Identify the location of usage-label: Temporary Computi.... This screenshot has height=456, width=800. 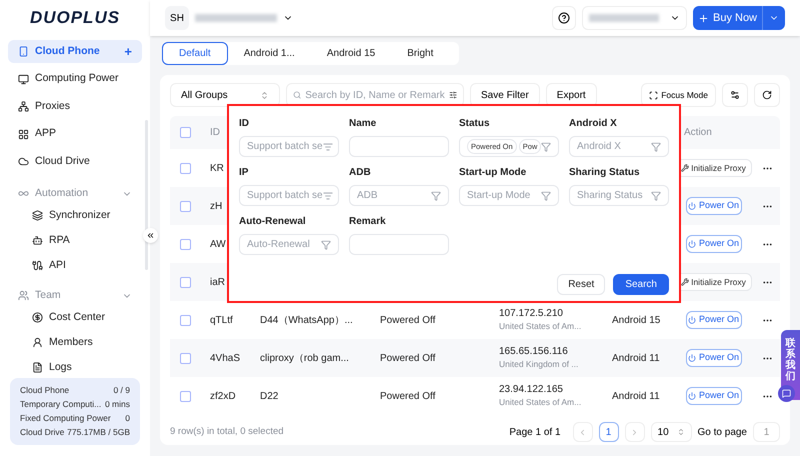
(61, 404).